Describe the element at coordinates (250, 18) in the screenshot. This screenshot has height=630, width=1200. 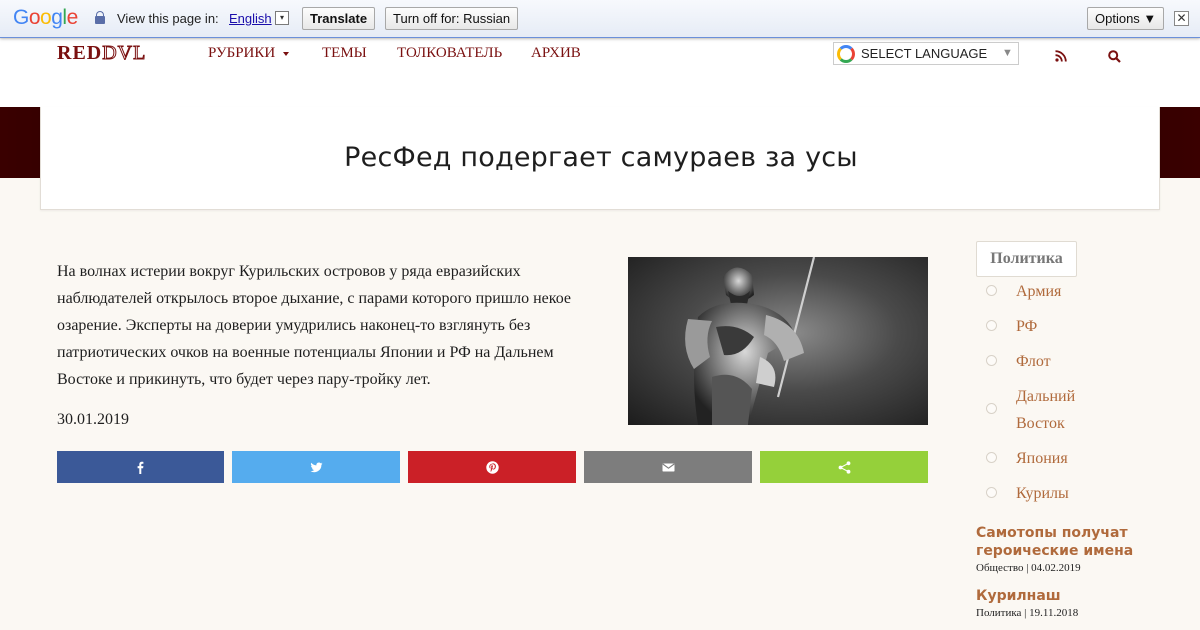
I see `language-link: English` at that location.